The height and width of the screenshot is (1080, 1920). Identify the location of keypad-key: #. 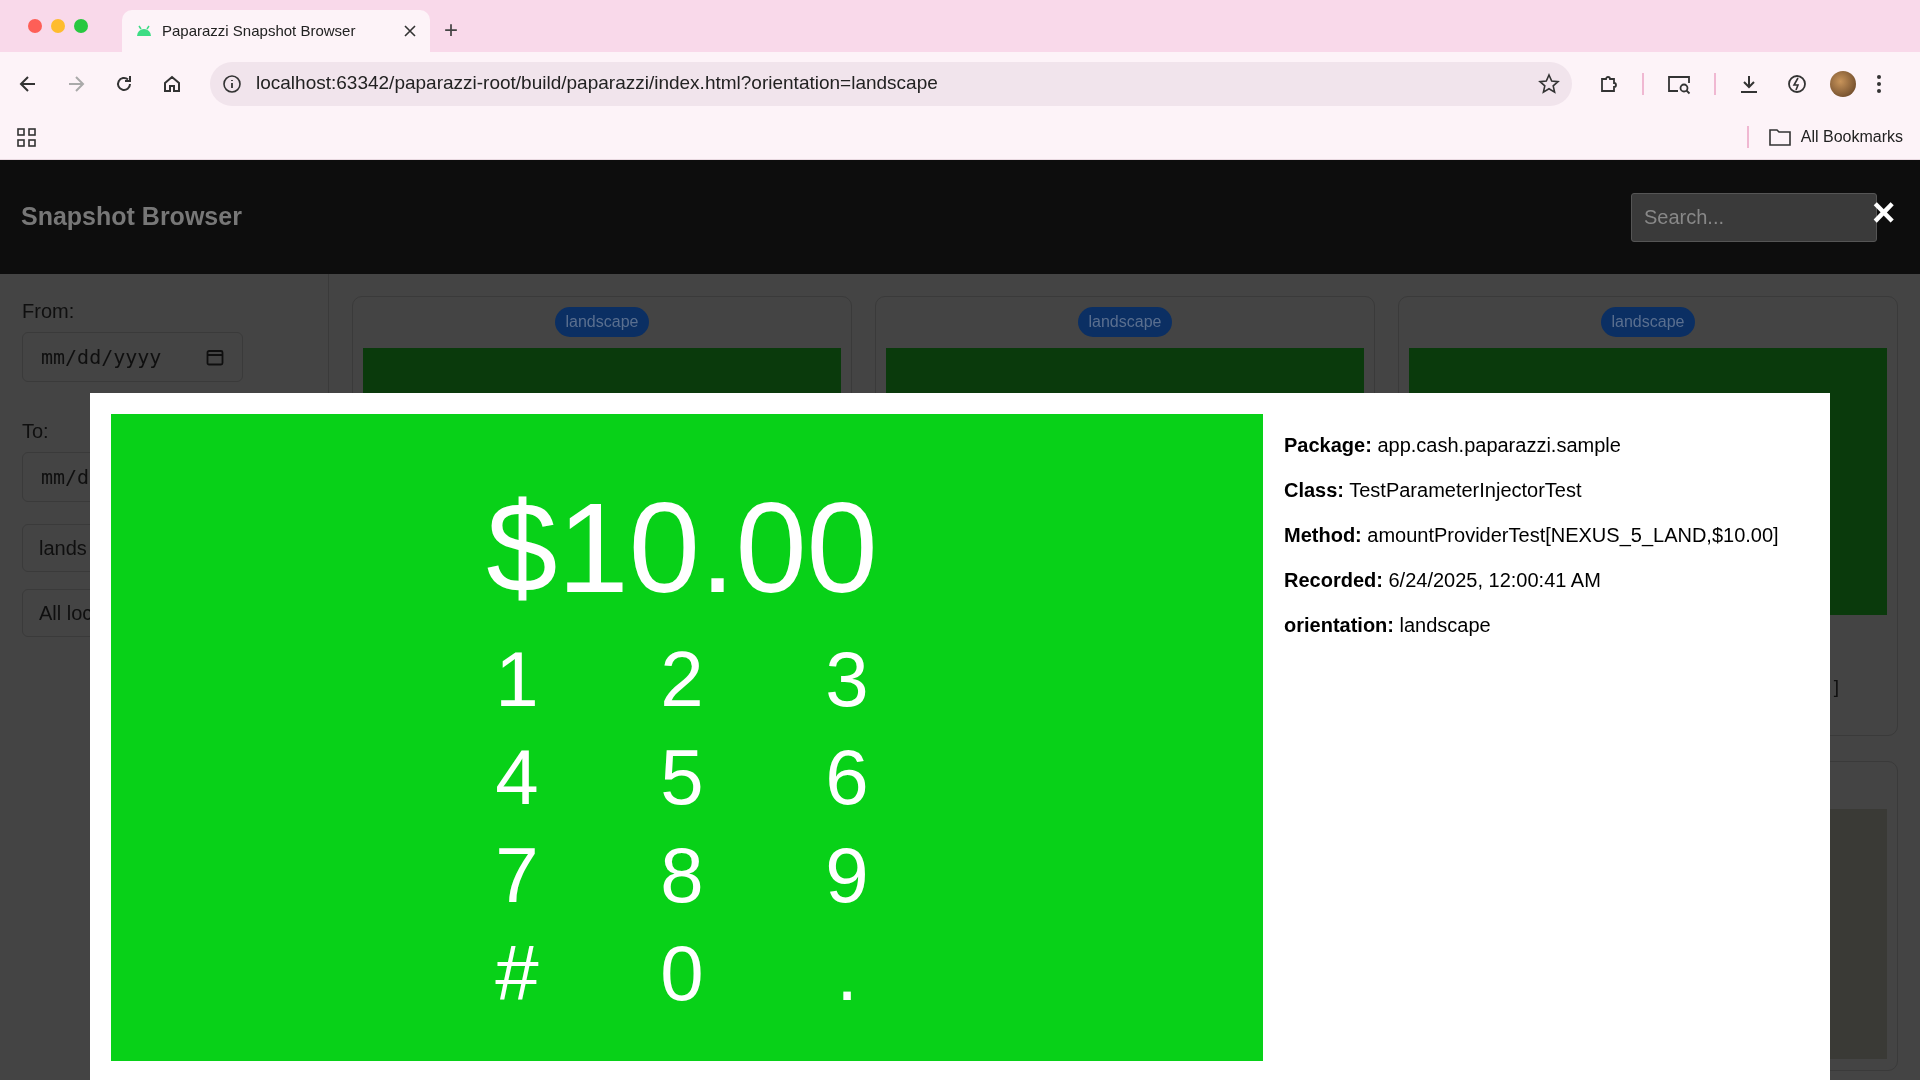
(517, 973).